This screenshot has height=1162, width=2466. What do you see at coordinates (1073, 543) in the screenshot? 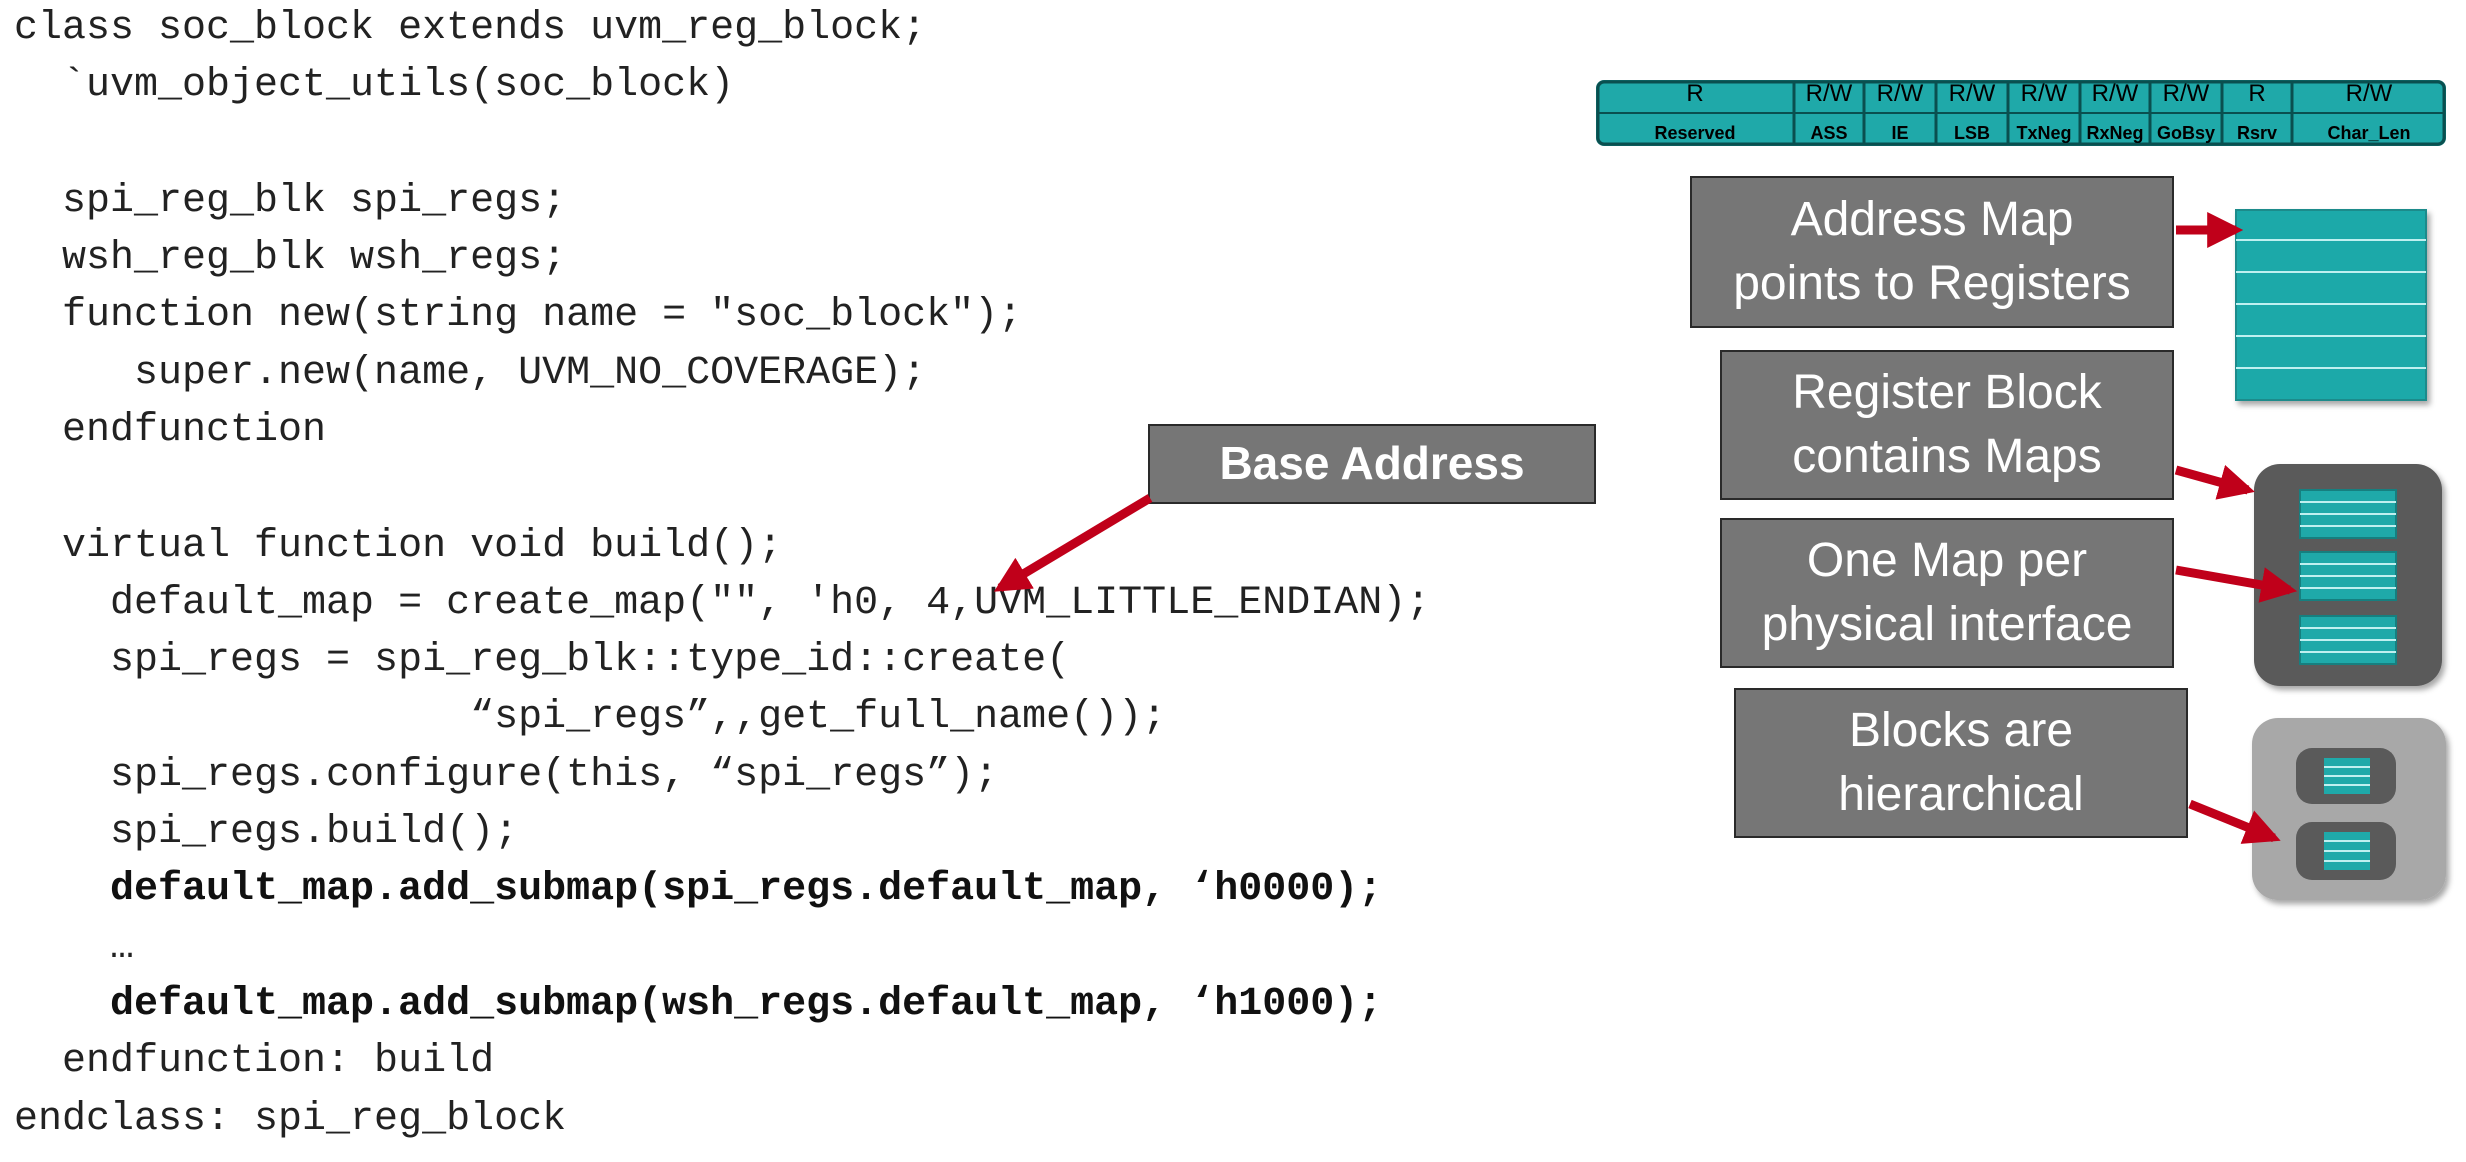
I see `base-address-arrow` at bounding box center [1073, 543].